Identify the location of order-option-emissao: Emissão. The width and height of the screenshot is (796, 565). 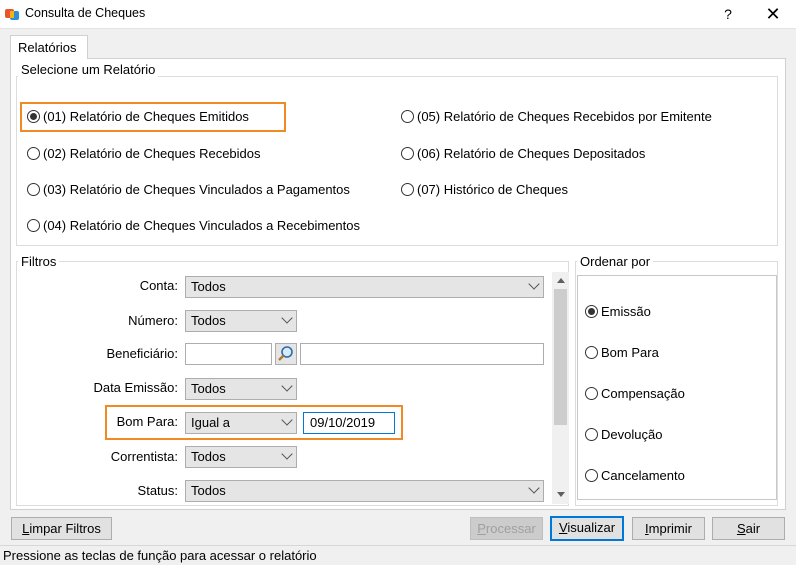
(618, 311).